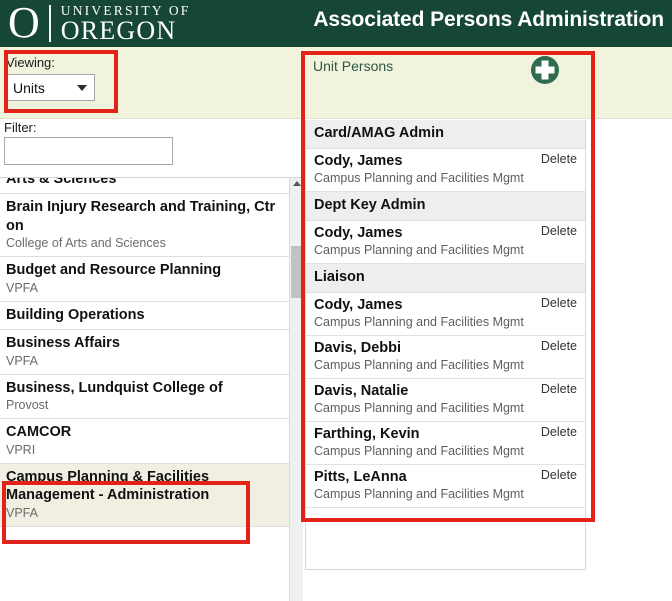 This screenshot has width=672, height=601. Describe the element at coordinates (63, 343) in the screenshot. I see `unit-name: Business Affairs` at that location.